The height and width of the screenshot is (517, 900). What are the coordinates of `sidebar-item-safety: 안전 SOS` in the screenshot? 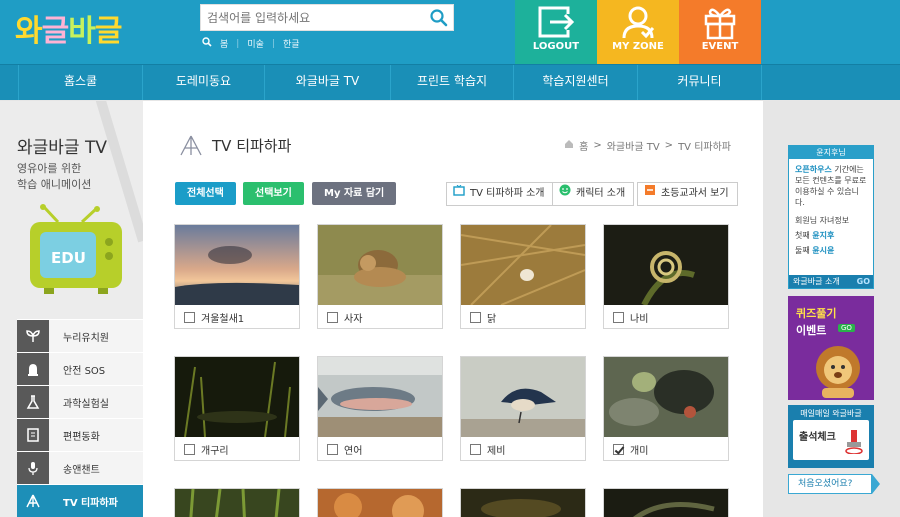 It's located at (80, 368).